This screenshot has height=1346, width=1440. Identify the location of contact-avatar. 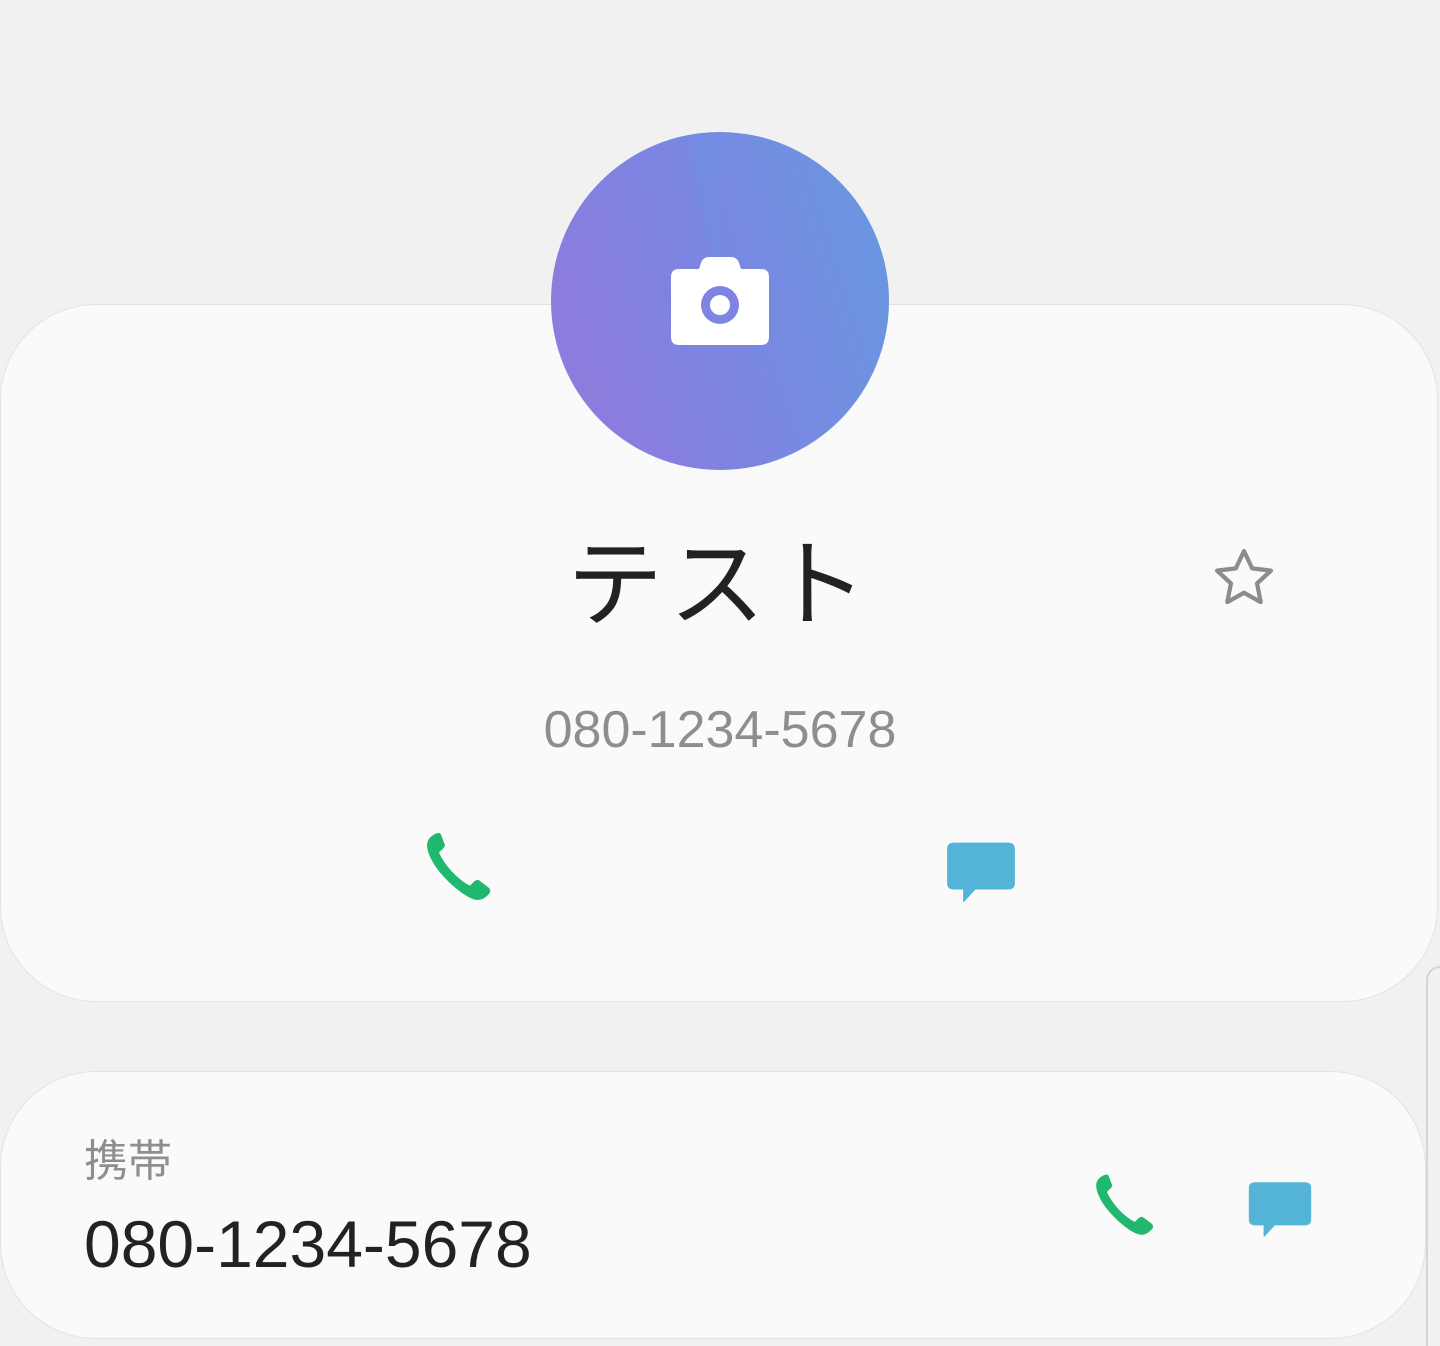
(720, 301).